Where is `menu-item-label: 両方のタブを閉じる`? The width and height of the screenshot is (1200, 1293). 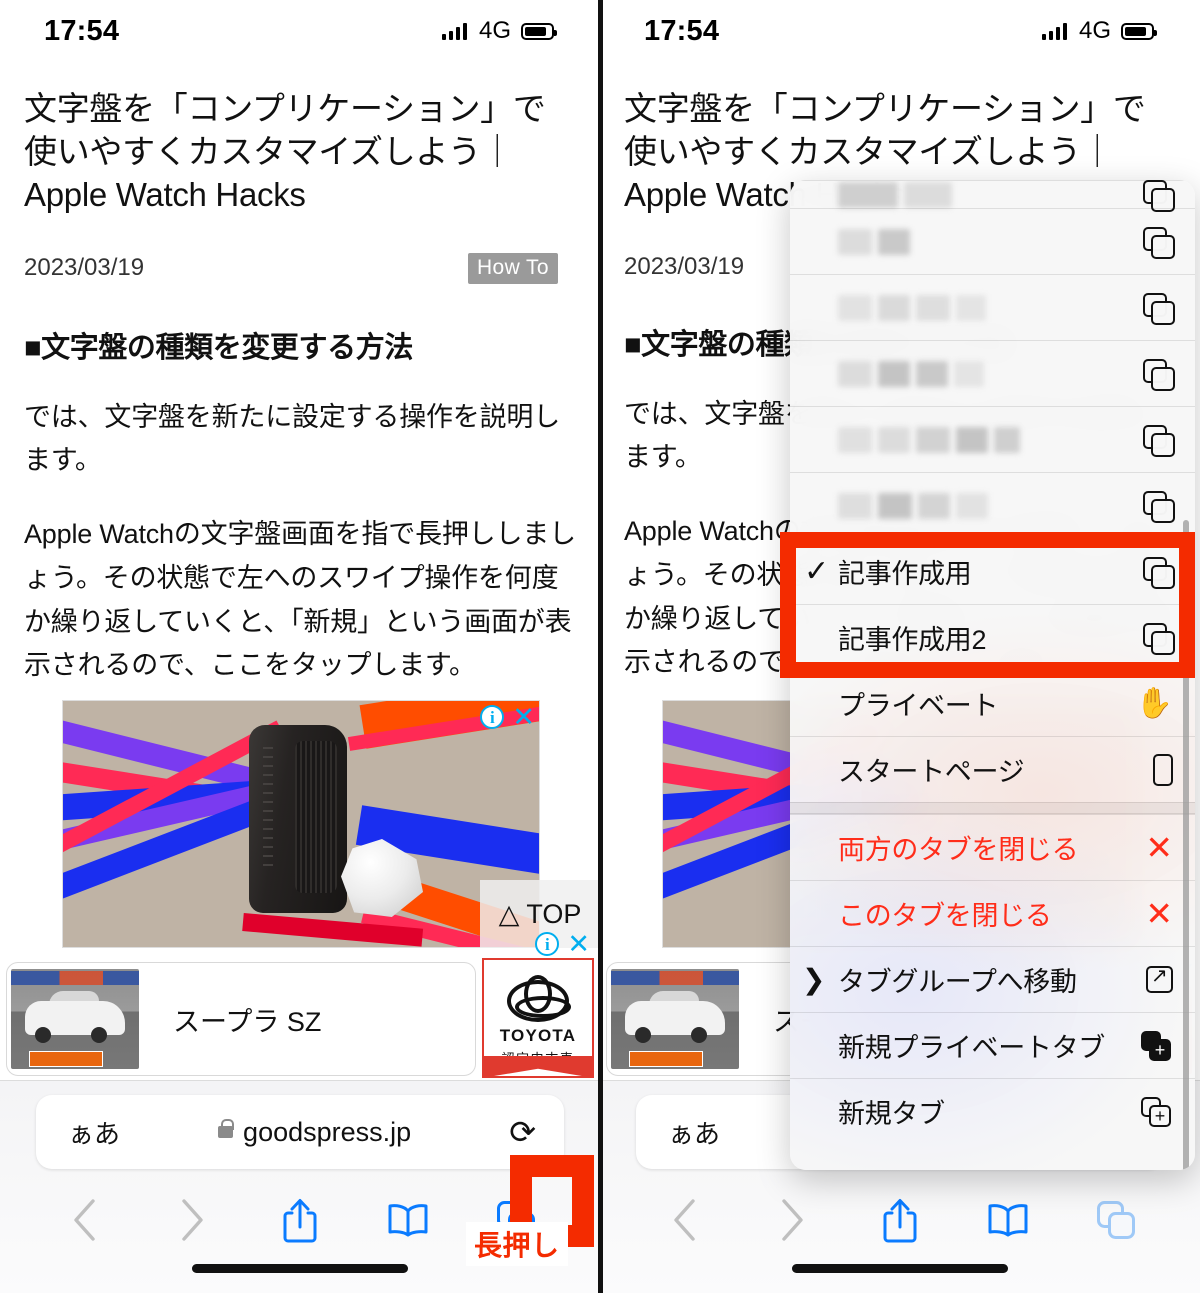 menu-item-label: 両方のタブを閉じる is located at coordinates (958, 850).